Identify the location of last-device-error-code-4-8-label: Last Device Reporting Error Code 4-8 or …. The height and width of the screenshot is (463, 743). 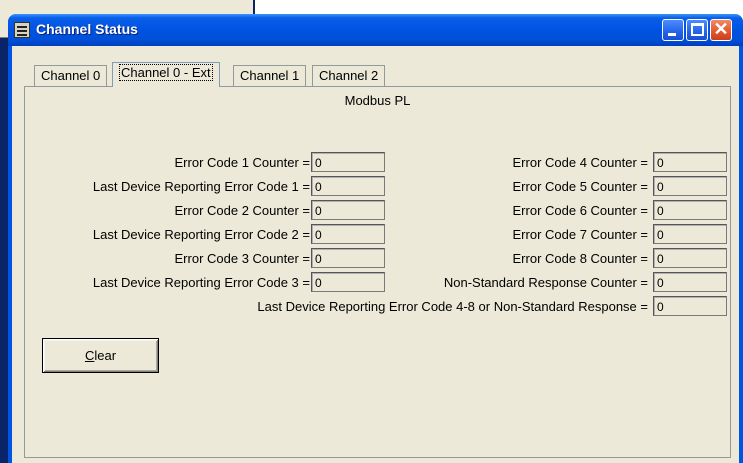
(452, 306).